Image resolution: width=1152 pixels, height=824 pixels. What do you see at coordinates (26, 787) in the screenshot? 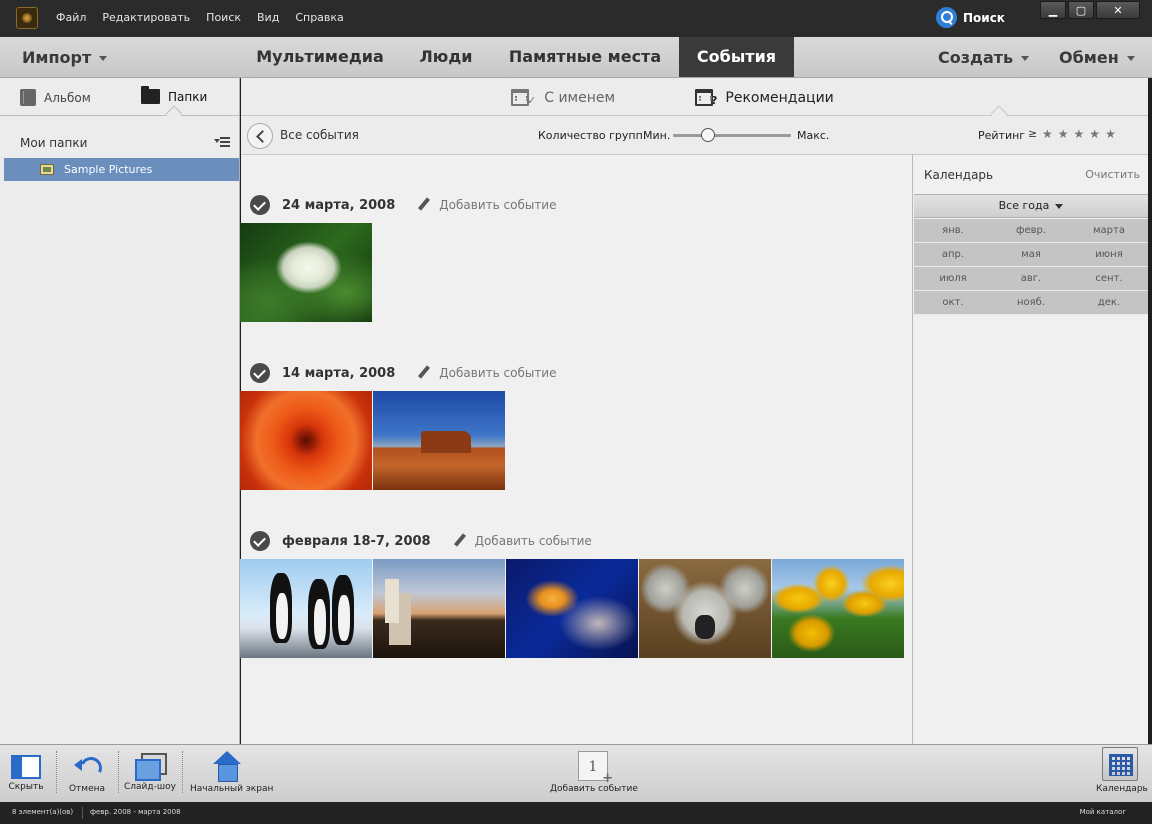
I see `hide-label: Скрыть` at bounding box center [26, 787].